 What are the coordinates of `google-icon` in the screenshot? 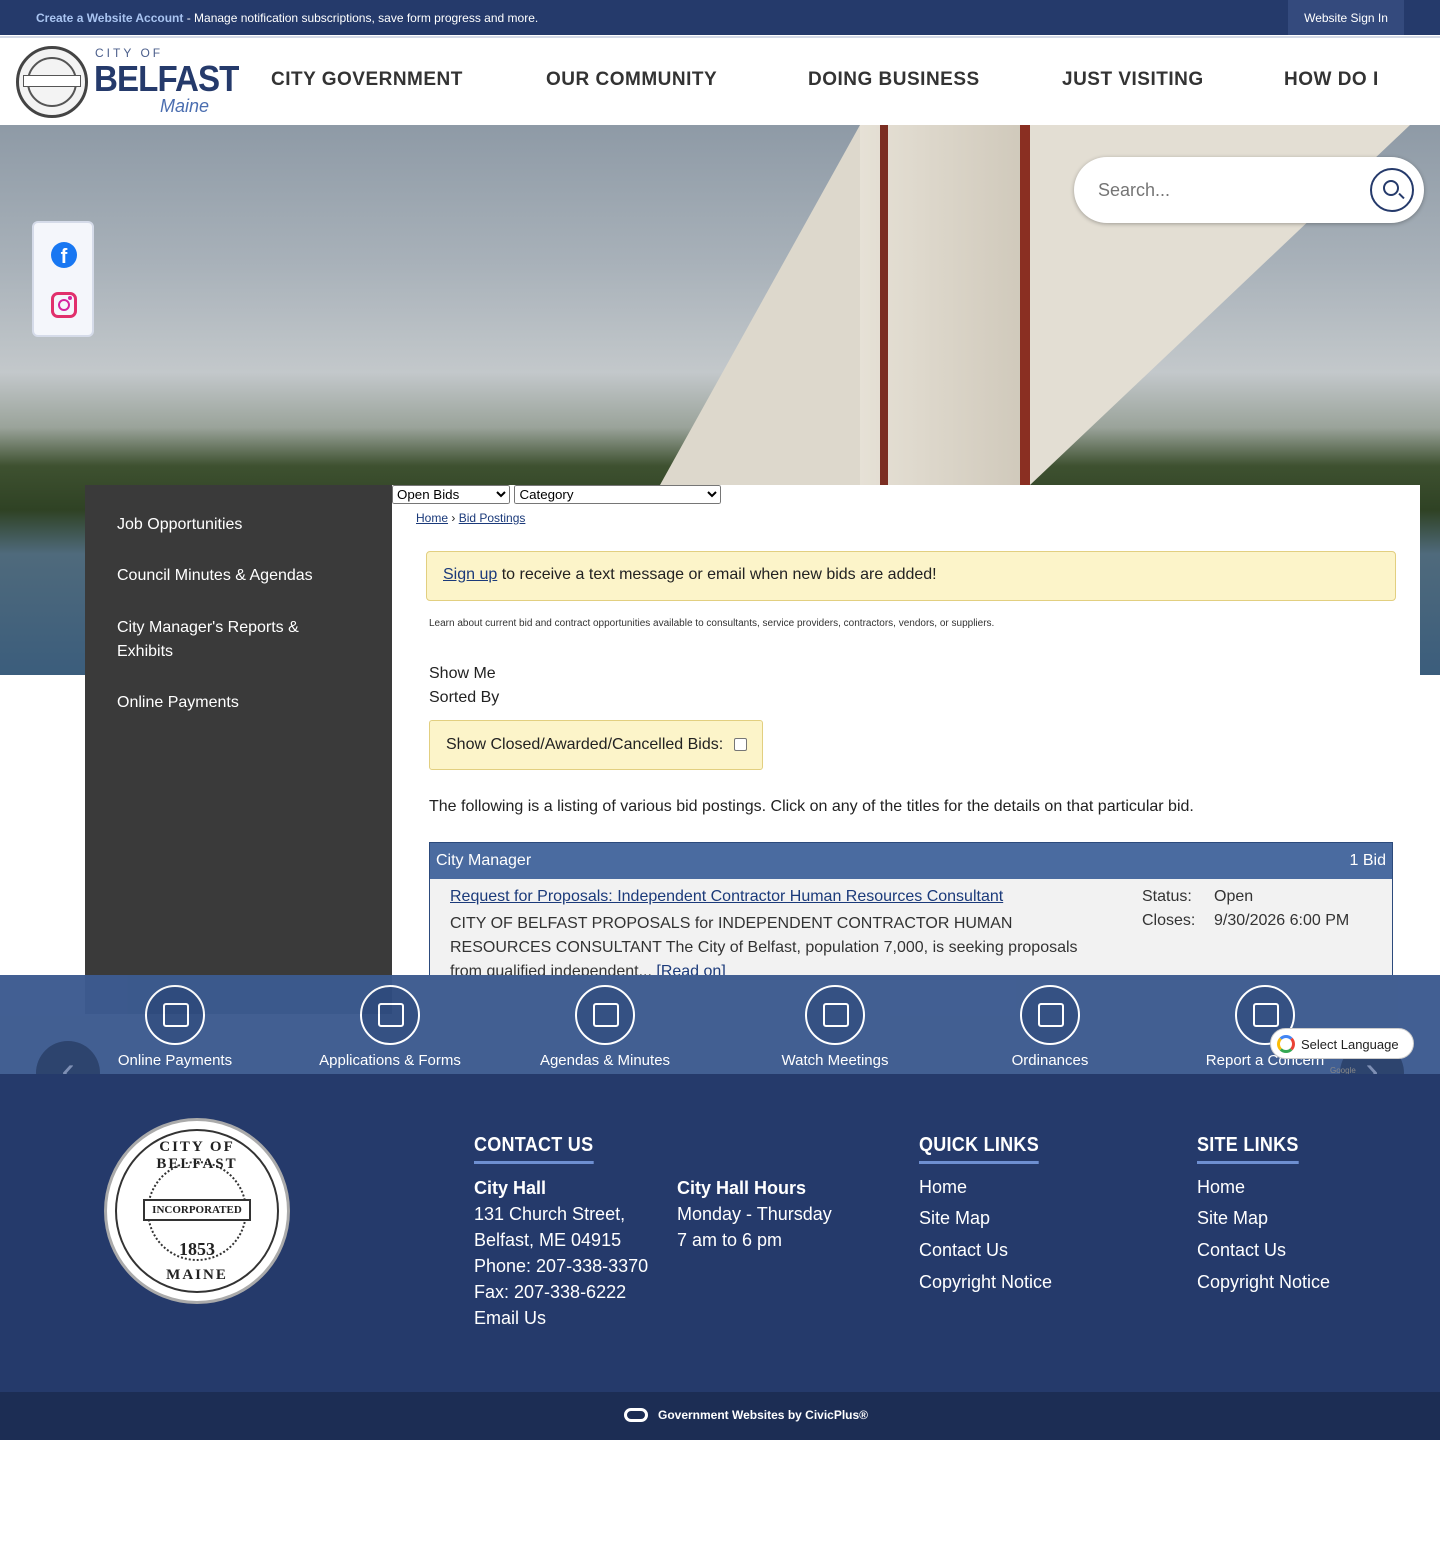 It's located at (1286, 1044).